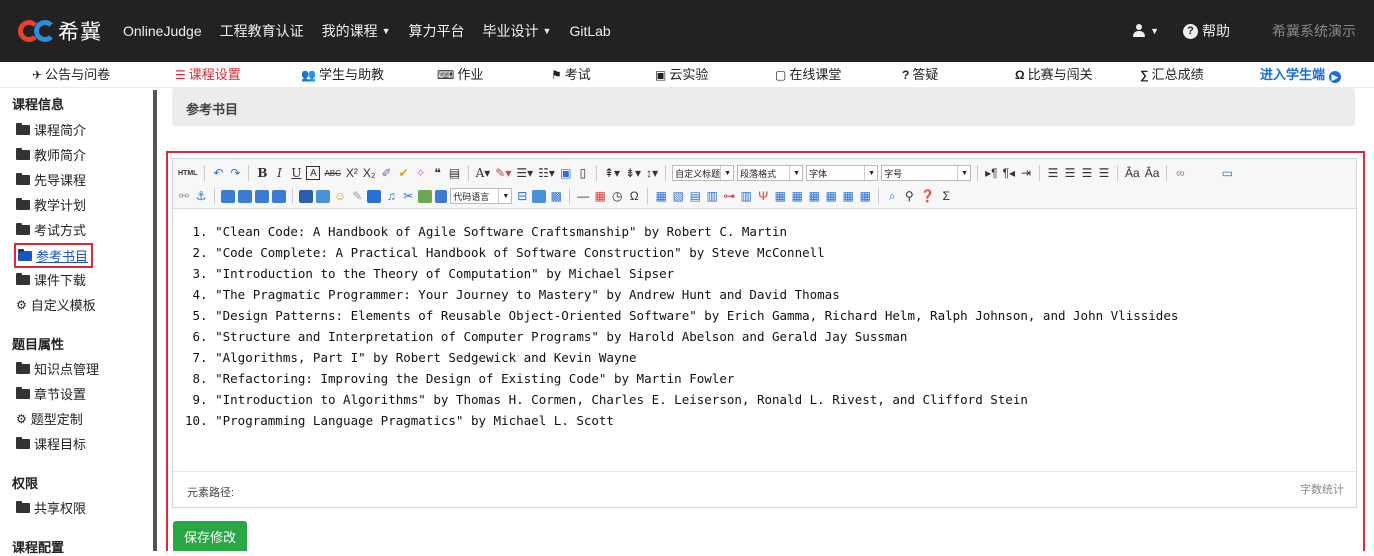  I want to click on nav-engineering-cert: 工程教育认证, so click(262, 31).